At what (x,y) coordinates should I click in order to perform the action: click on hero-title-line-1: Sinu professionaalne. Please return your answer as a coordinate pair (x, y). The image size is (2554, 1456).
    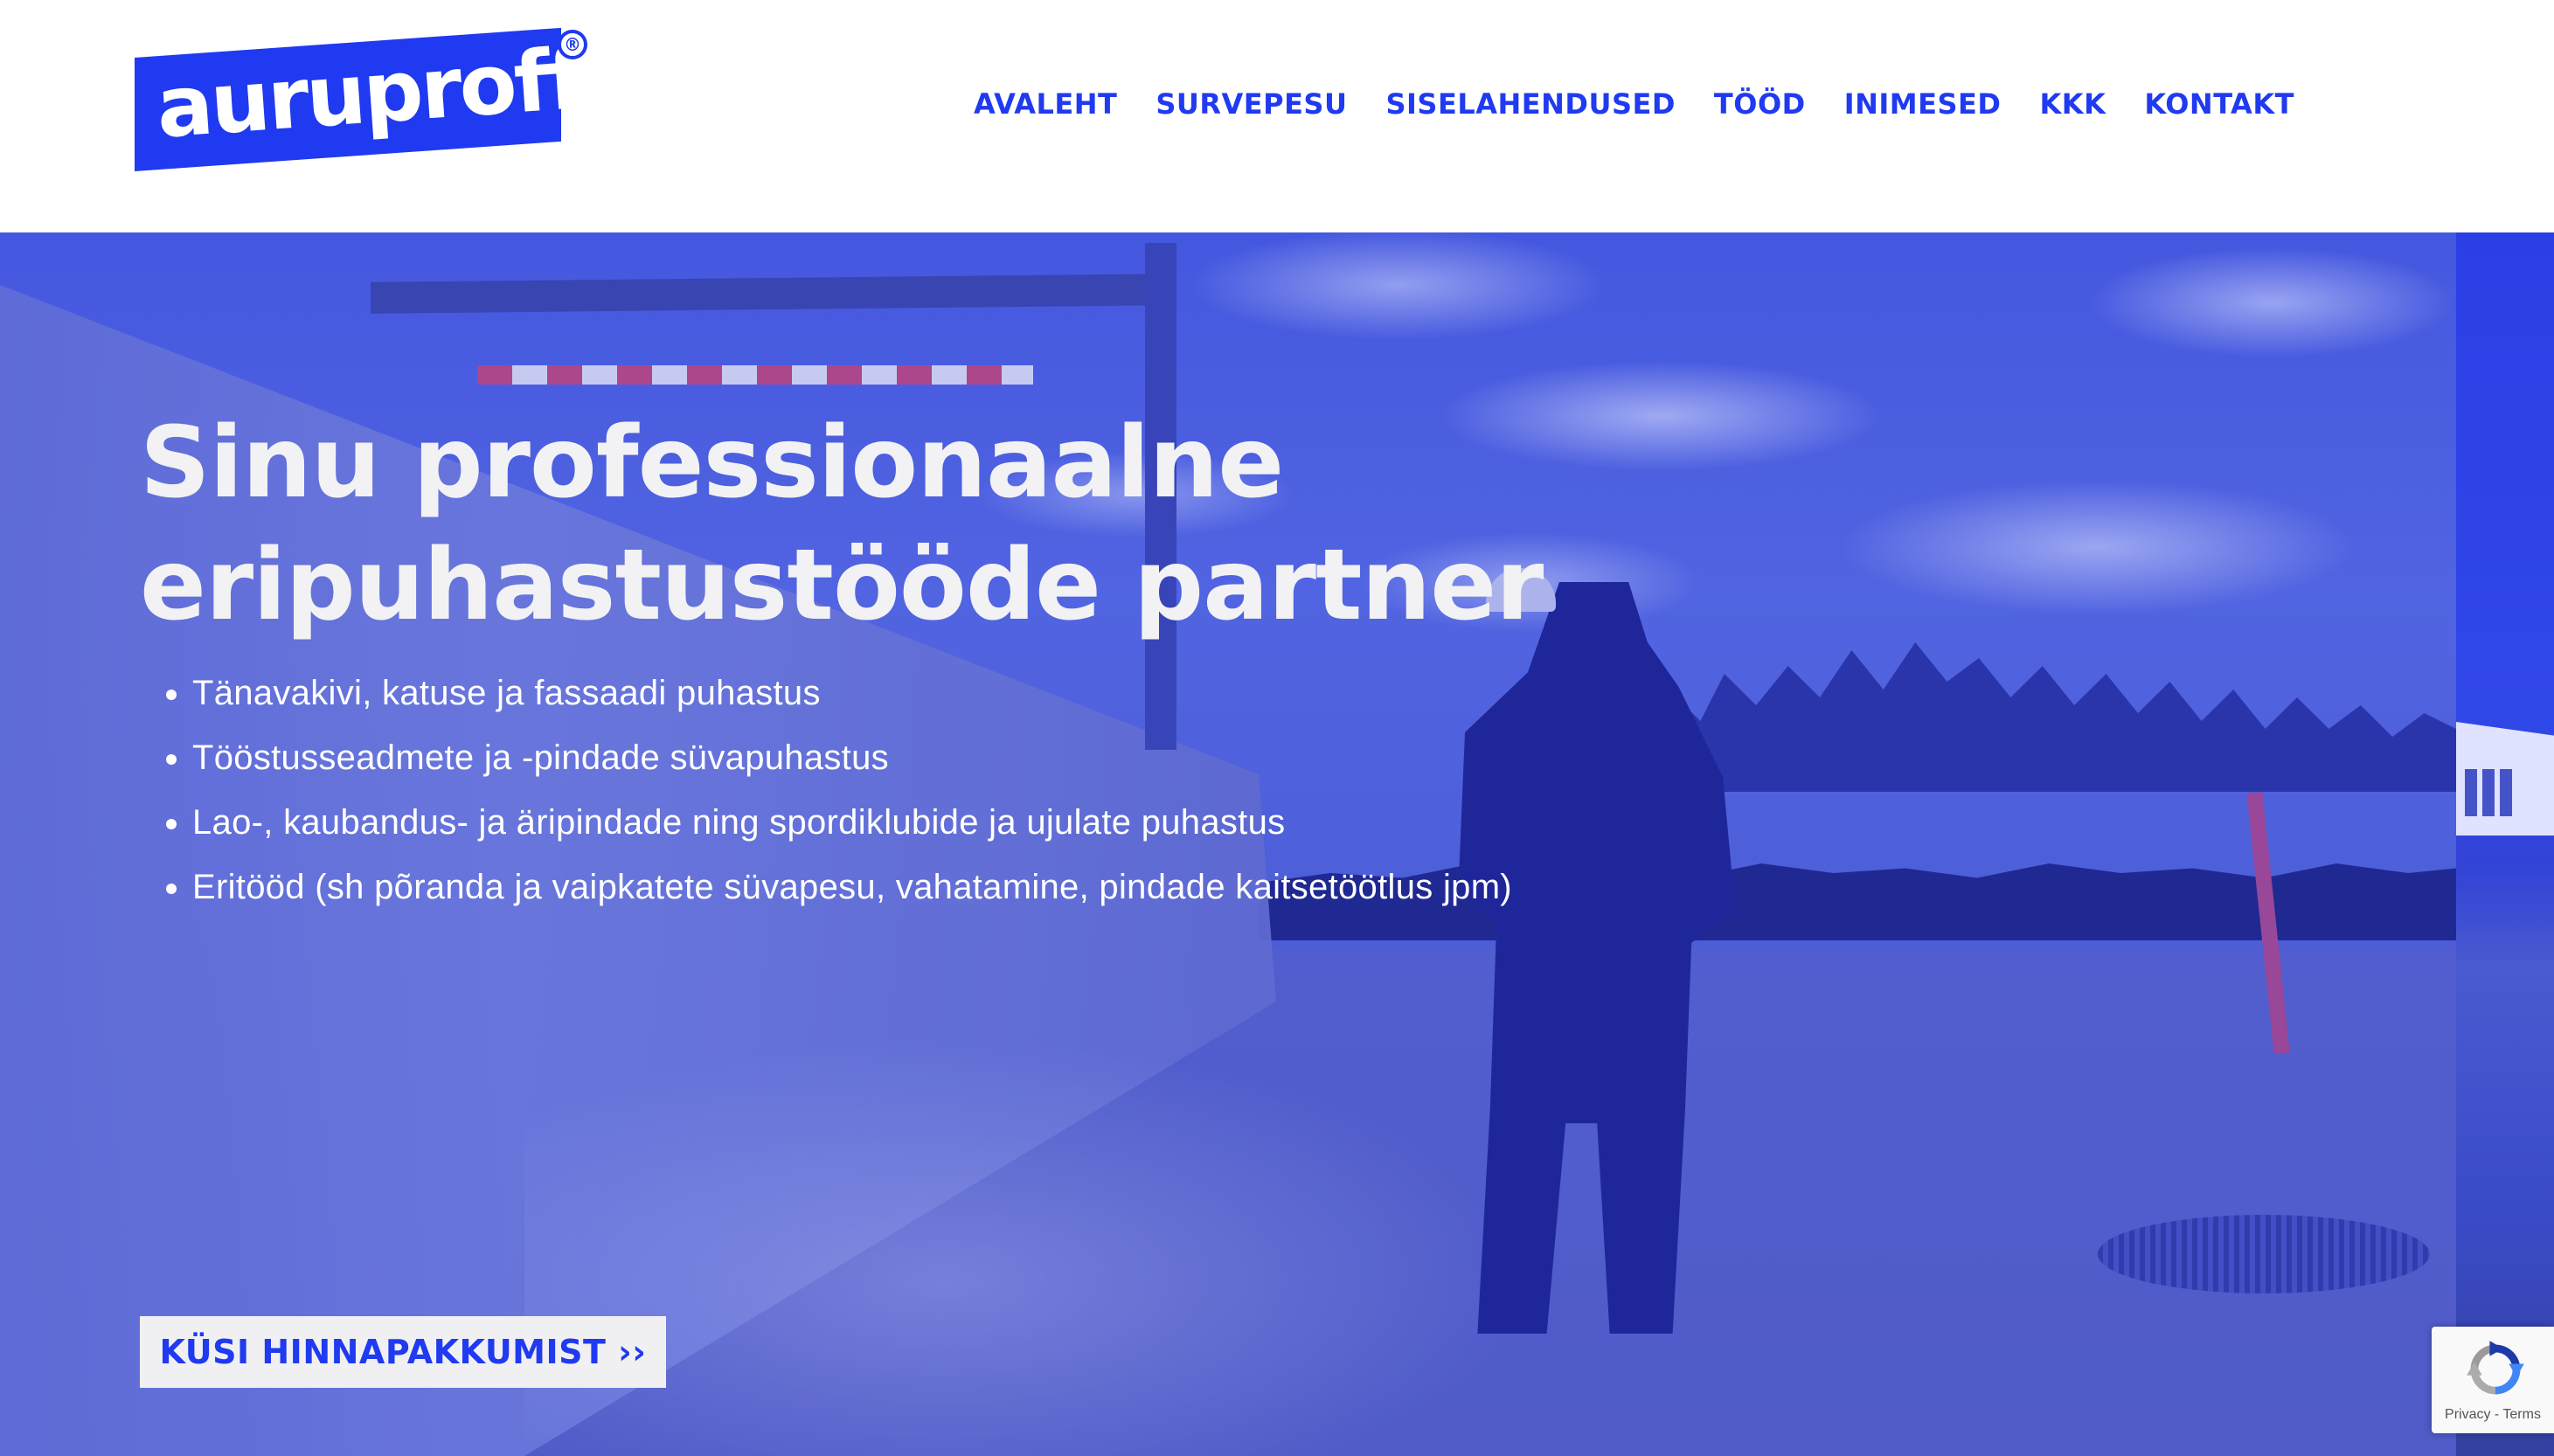
    Looking at the image, I should click on (712, 463).